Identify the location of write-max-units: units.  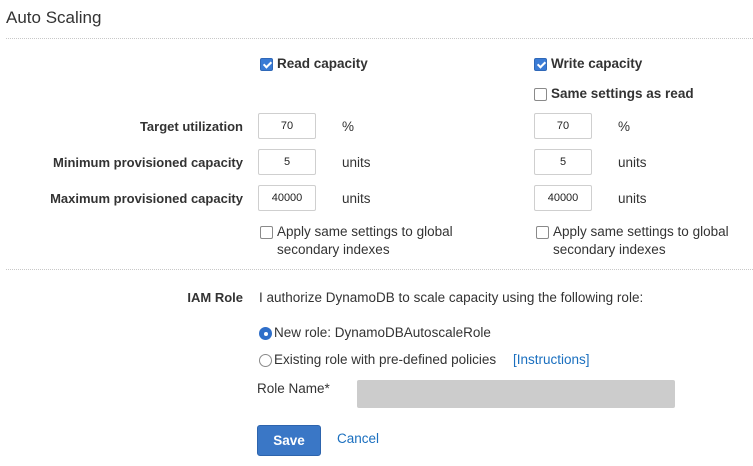
(632, 198).